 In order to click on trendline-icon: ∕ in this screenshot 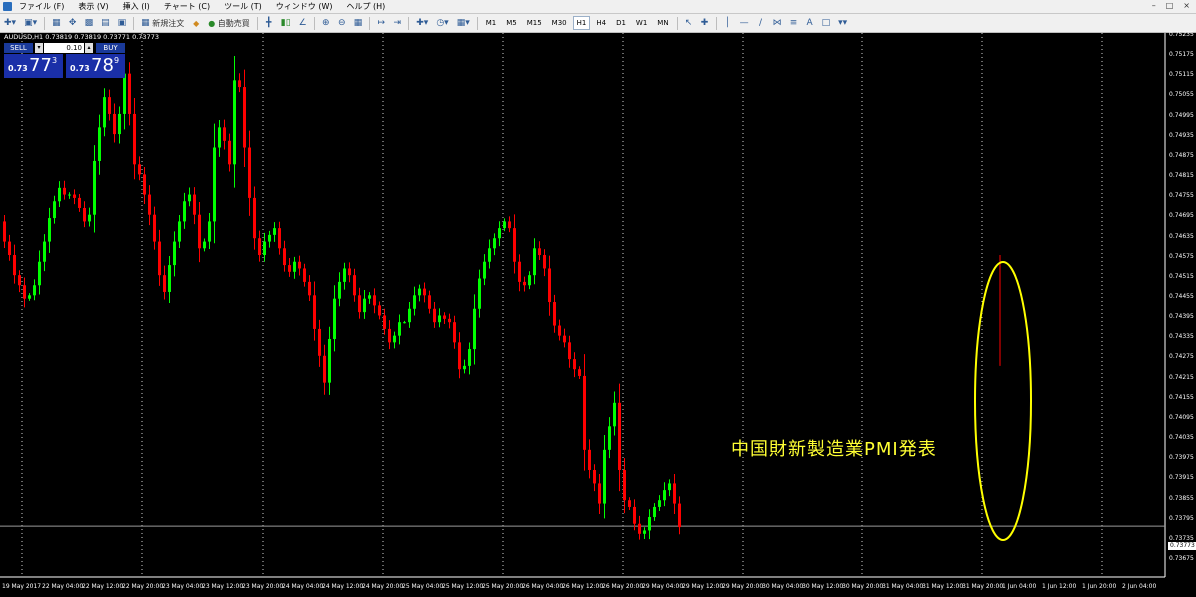, I will do `click(761, 23)`.